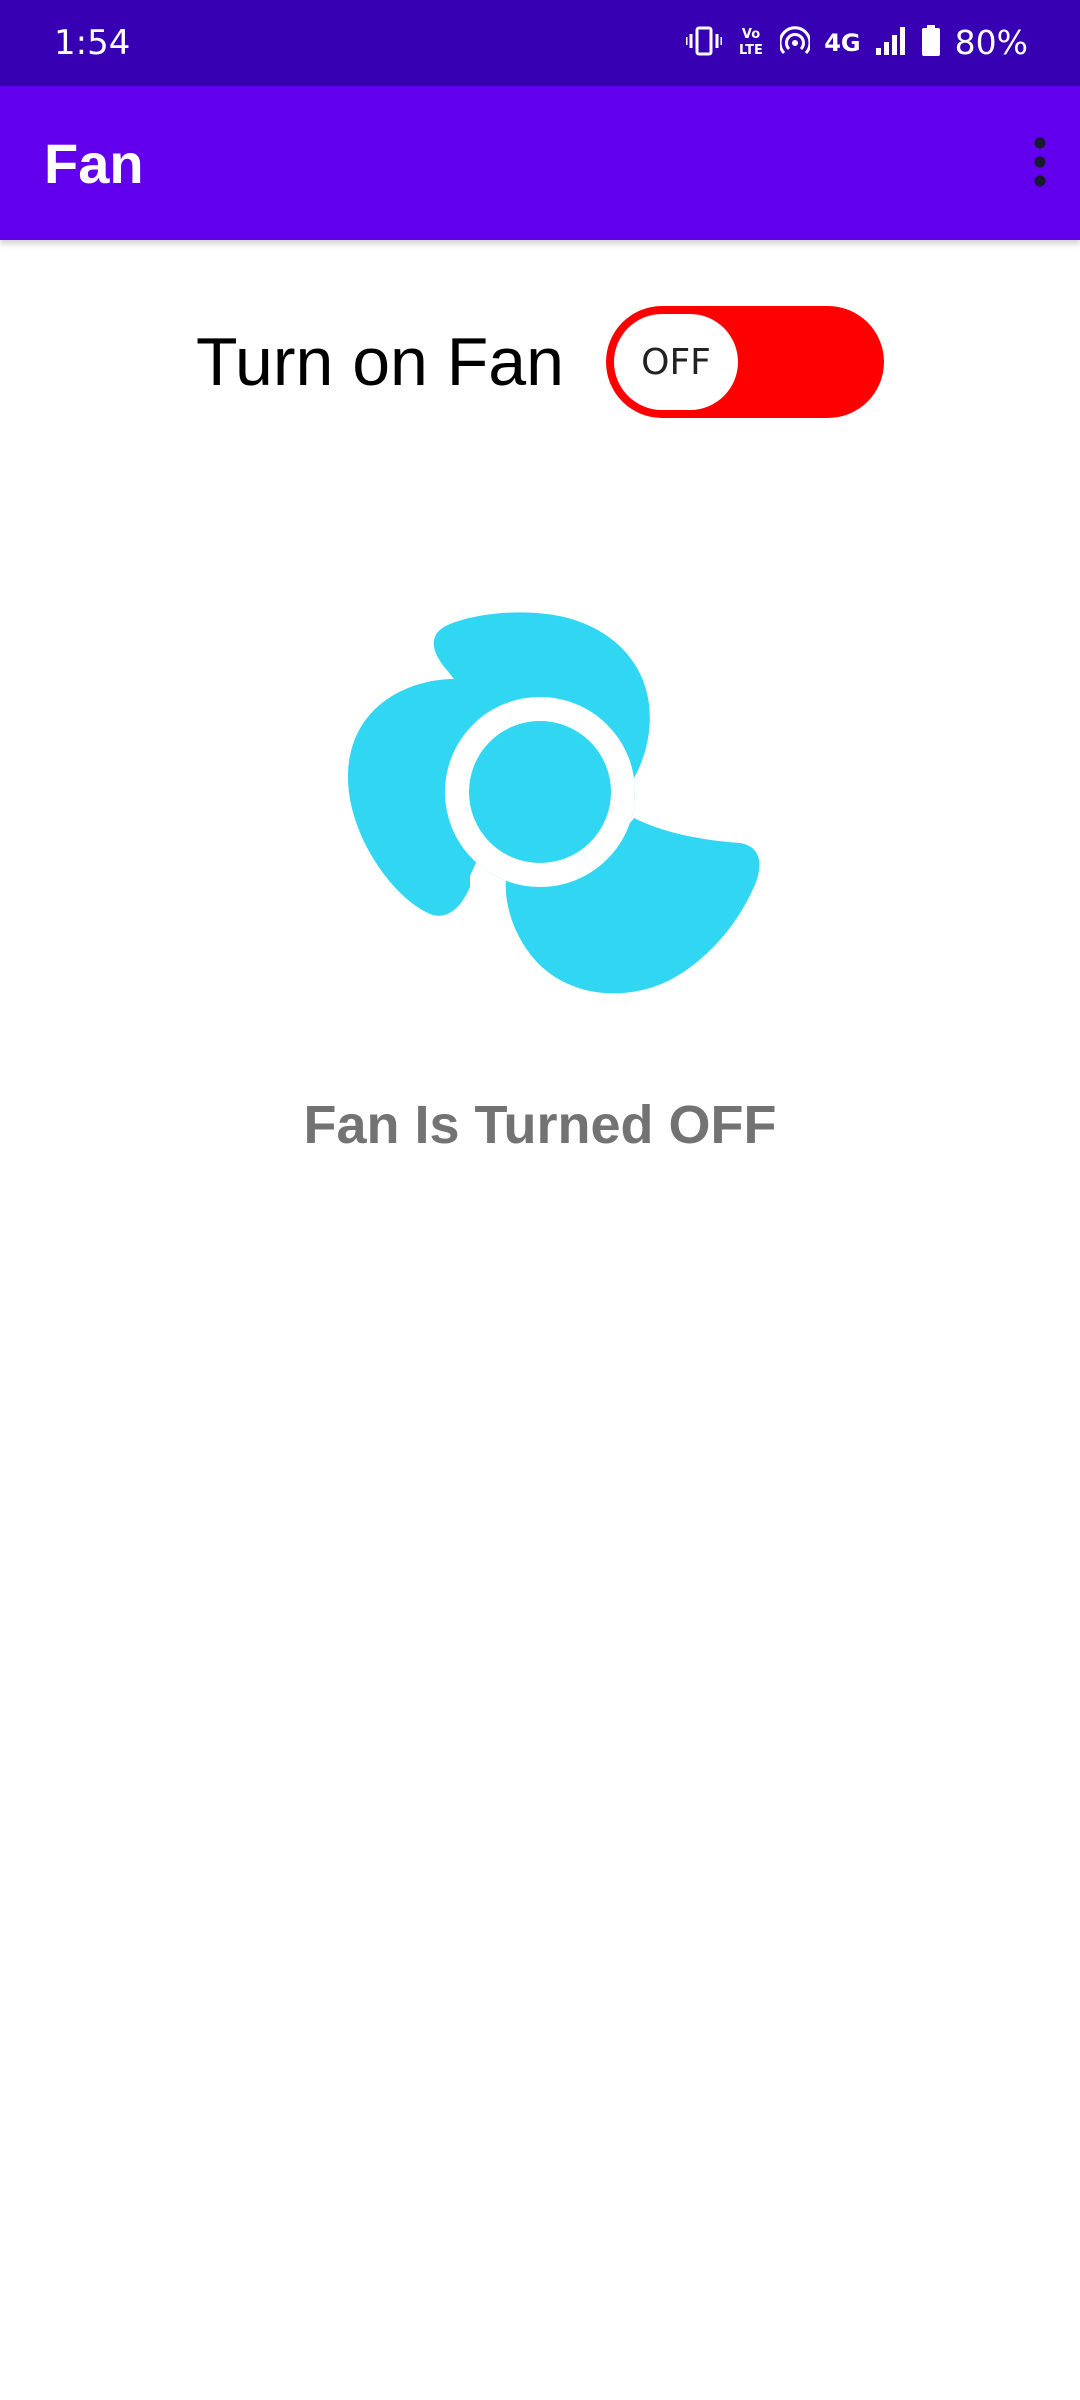 The image size is (1080, 2400). I want to click on status-time: 1:54, so click(92, 43).